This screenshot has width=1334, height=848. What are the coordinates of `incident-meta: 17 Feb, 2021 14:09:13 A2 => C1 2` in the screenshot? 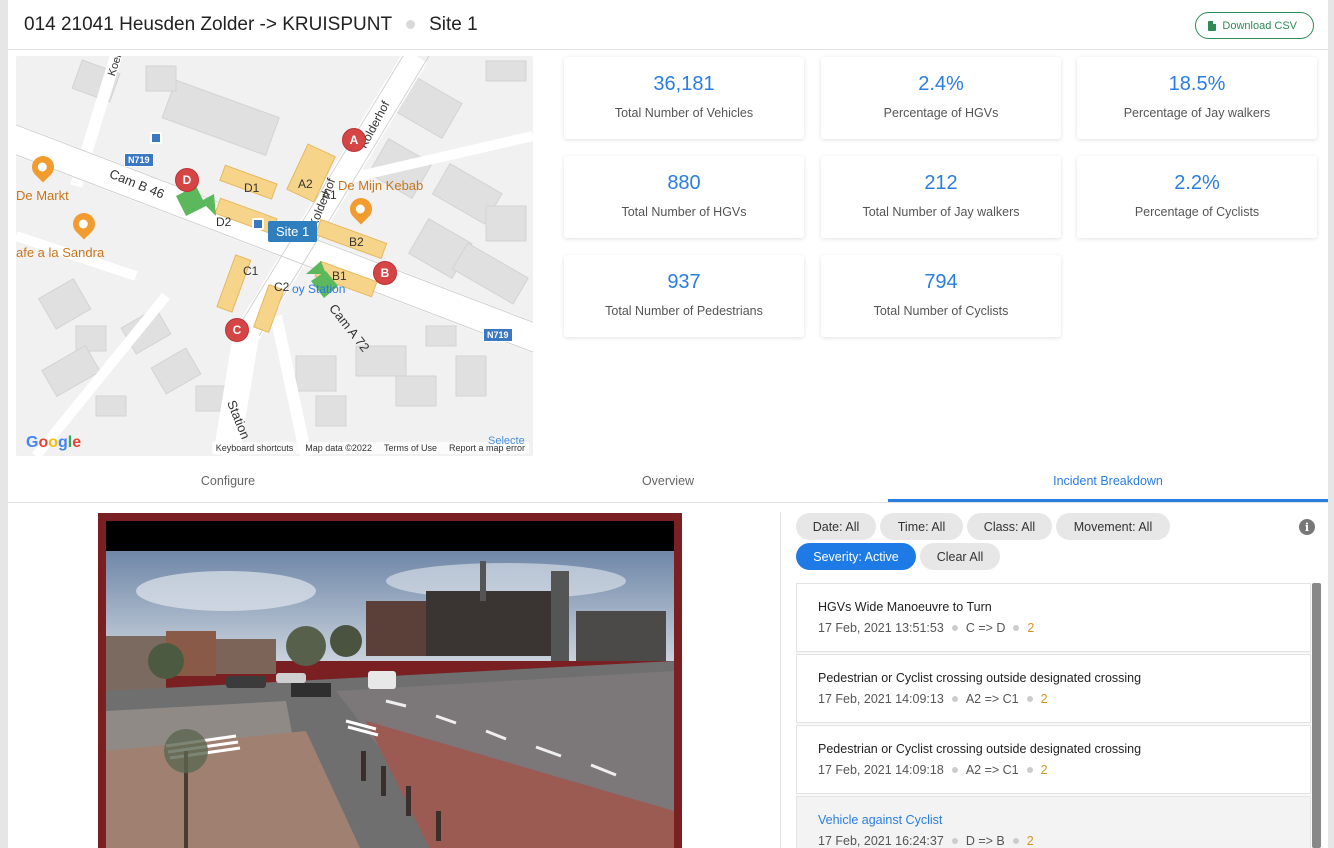 It's located at (933, 699).